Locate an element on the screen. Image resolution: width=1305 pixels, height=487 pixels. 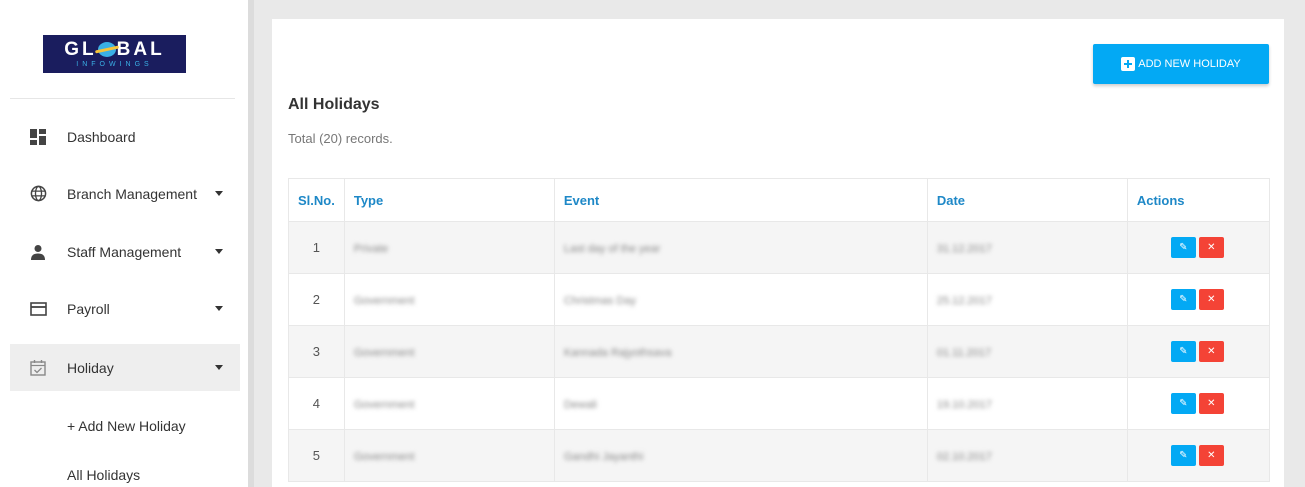
column-header-actions: Actions is located at coordinates (1198, 200).